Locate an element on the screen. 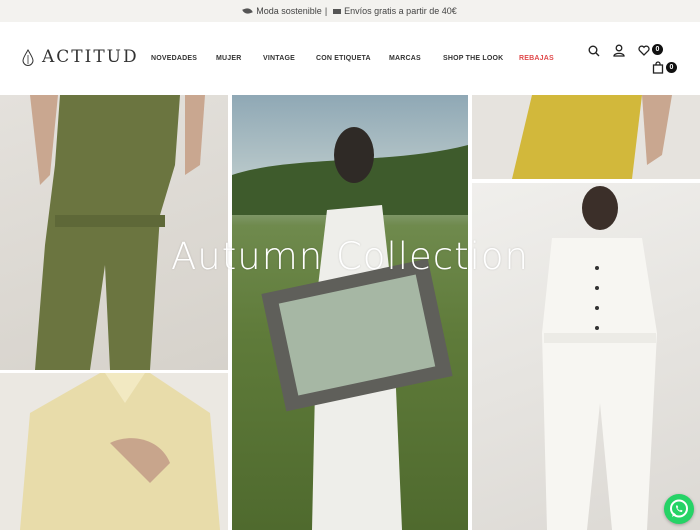  whatsapp-button is located at coordinates (679, 509).